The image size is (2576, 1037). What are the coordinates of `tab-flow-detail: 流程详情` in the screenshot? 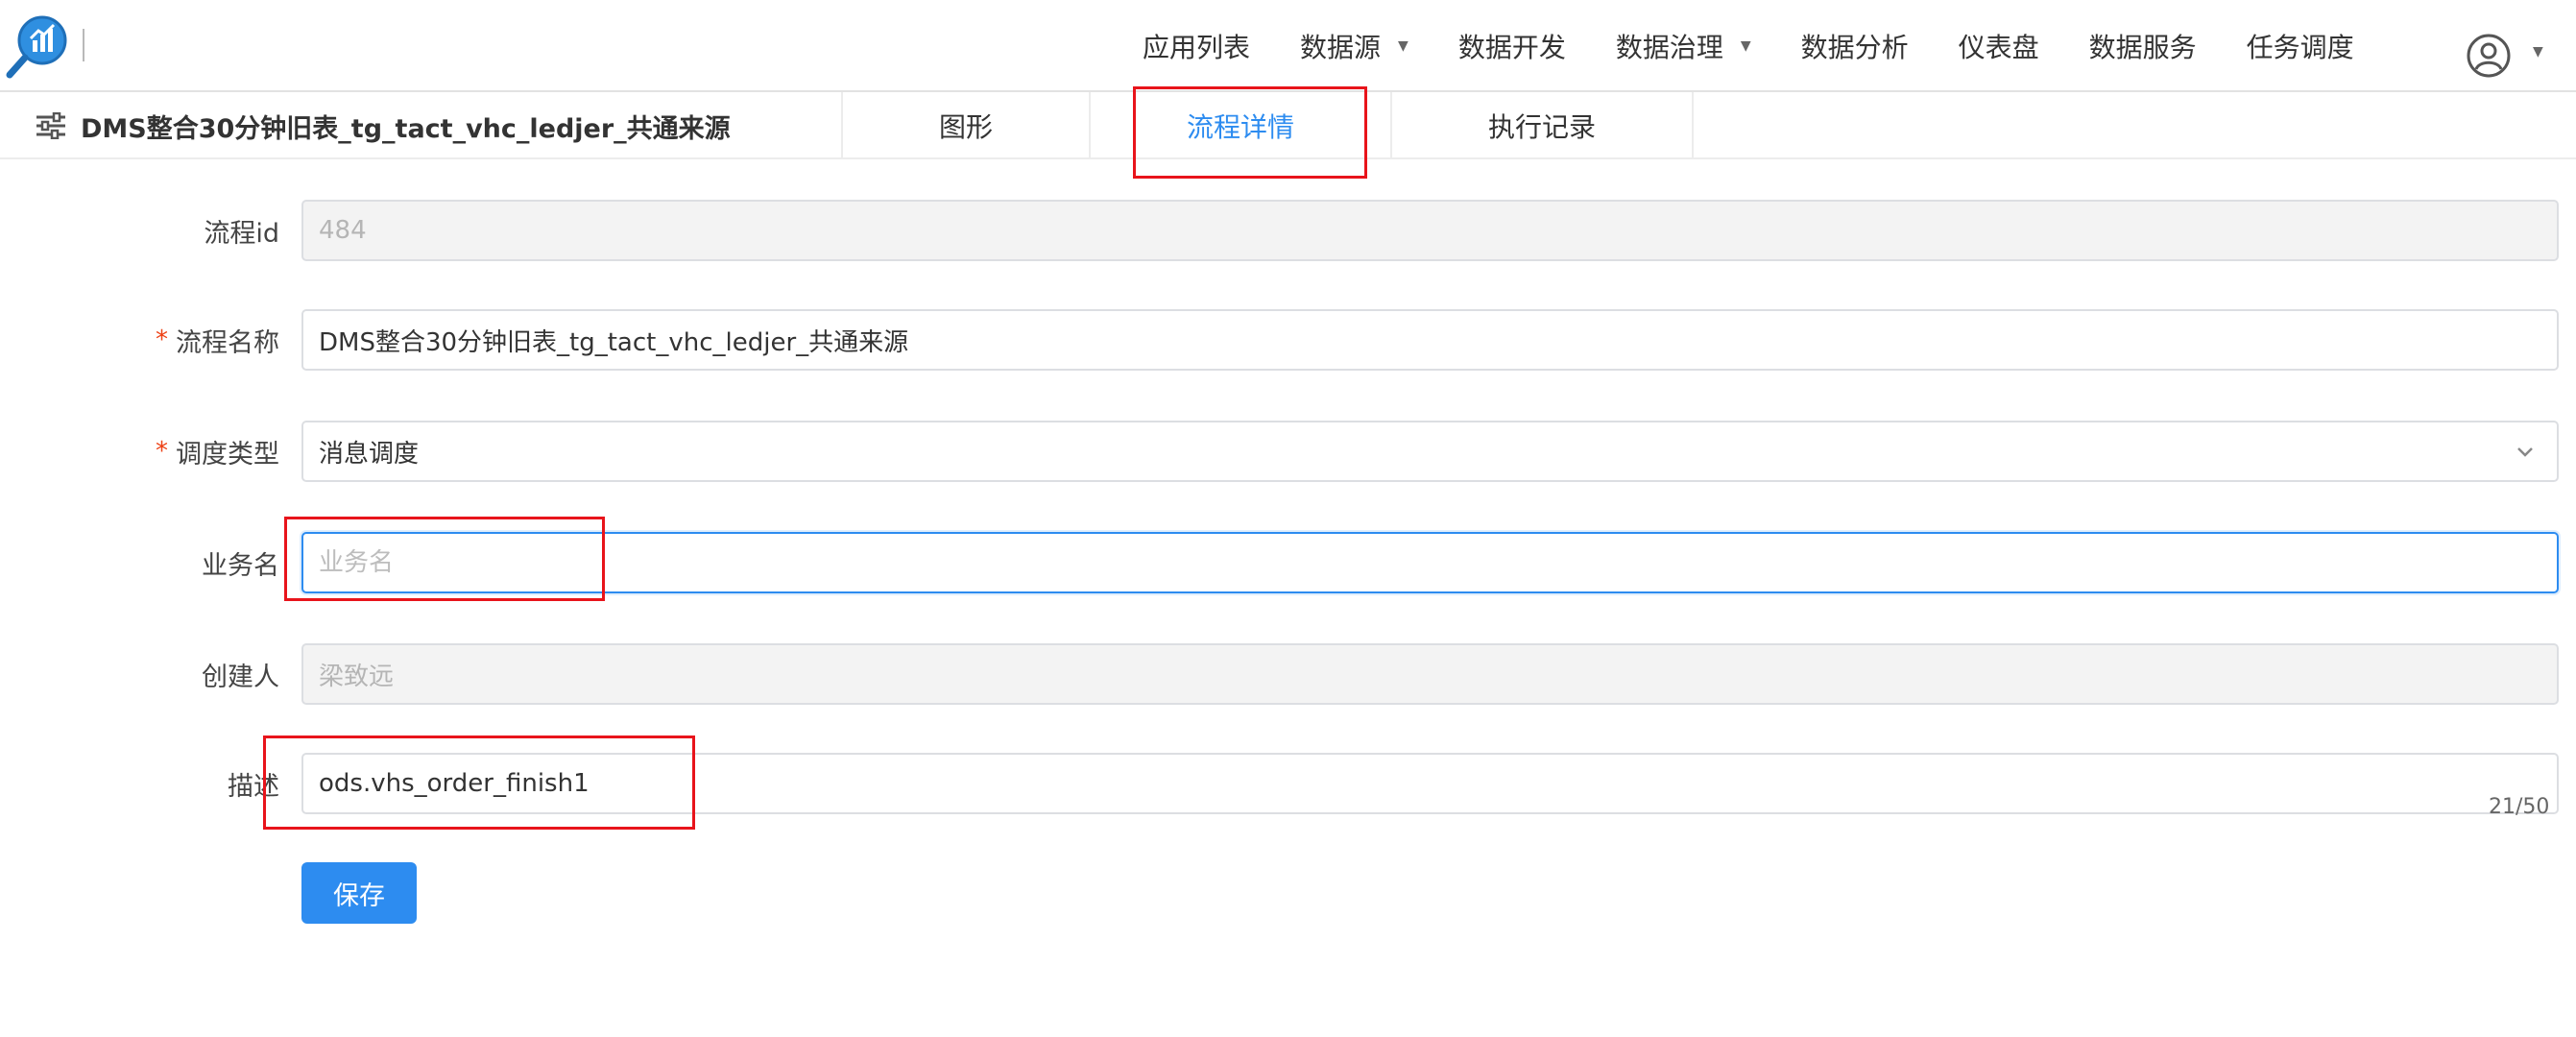 It's located at (1239, 125).